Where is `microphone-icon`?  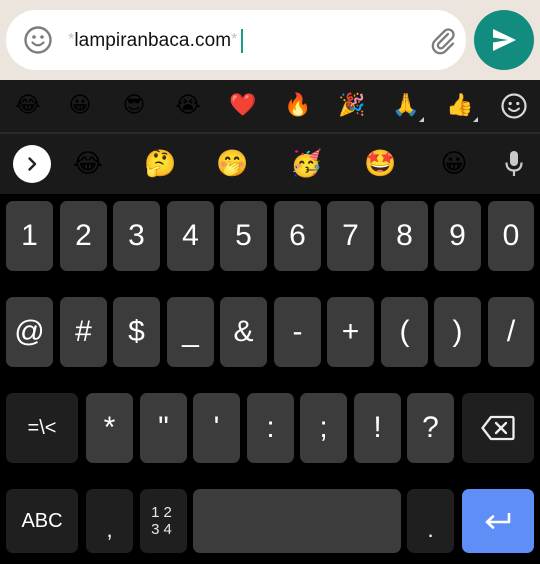
microphone-icon is located at coordinates (514, 164).